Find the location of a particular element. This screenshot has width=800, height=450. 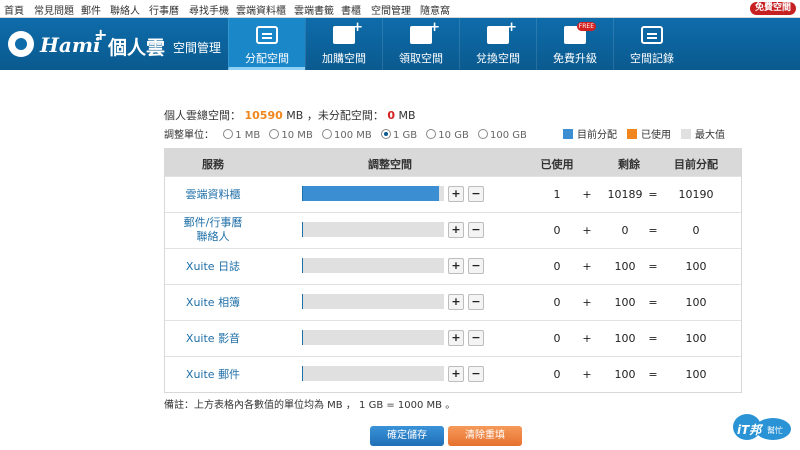

free-space-button: 免費空間 is located at coordinates (772, 8).